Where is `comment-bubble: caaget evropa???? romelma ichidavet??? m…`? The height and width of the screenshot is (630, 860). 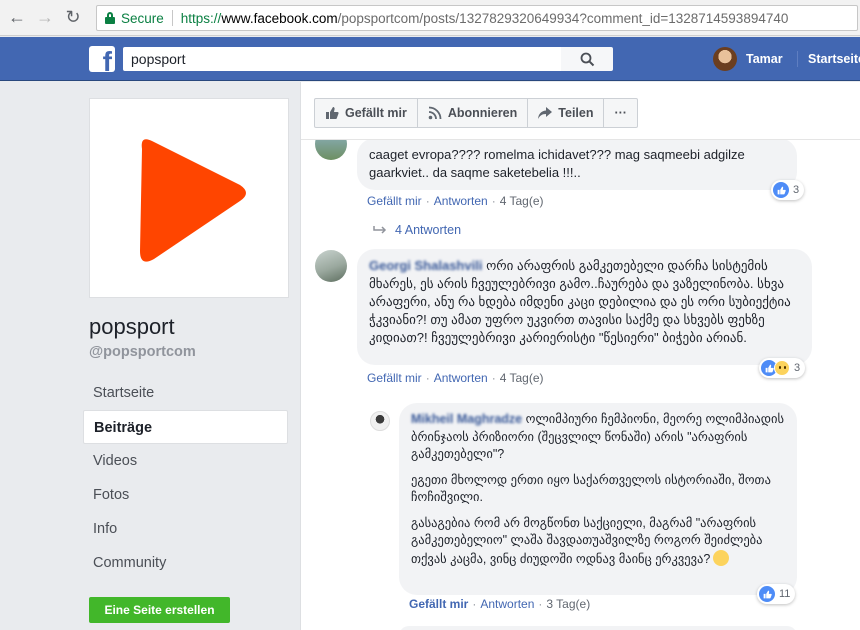 comment-bubble: caaget evropa???? romelma ichidavet??? m… is located at coordinates (577, 164).